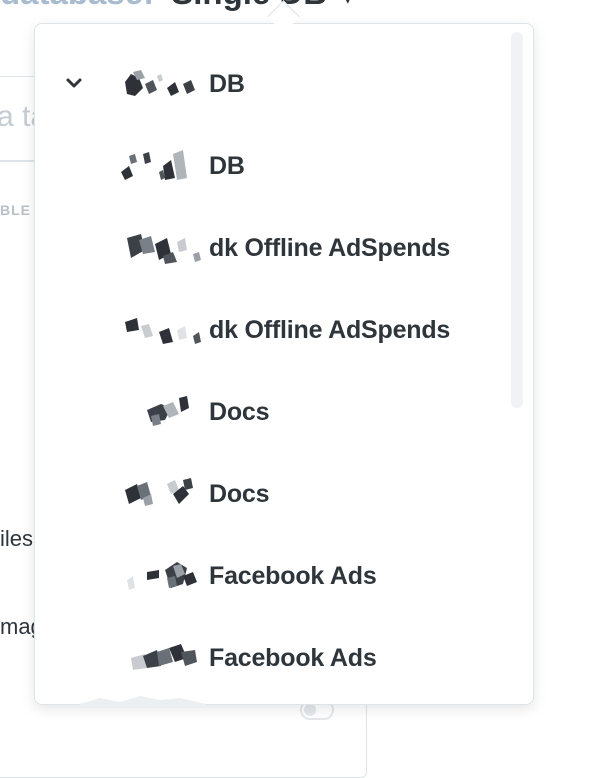 Image resolution: width=592 pixels, height=778 pixels. Describe the element at coordinates (77, 5) in the screenshot. I see `header-prefix: database:` at that location.